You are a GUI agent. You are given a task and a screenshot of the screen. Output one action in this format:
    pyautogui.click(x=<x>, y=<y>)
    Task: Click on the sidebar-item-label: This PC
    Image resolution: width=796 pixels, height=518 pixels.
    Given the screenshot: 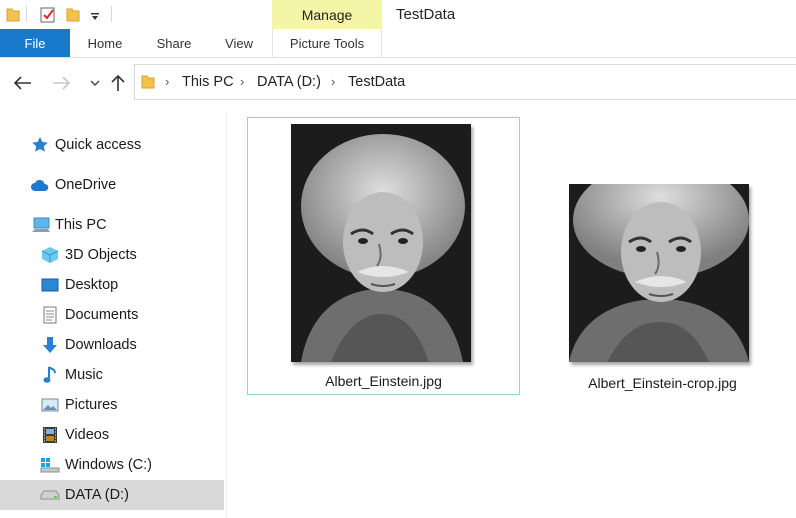 What is the action you would take?
    pyautogui.click(x=81, y=225)
    